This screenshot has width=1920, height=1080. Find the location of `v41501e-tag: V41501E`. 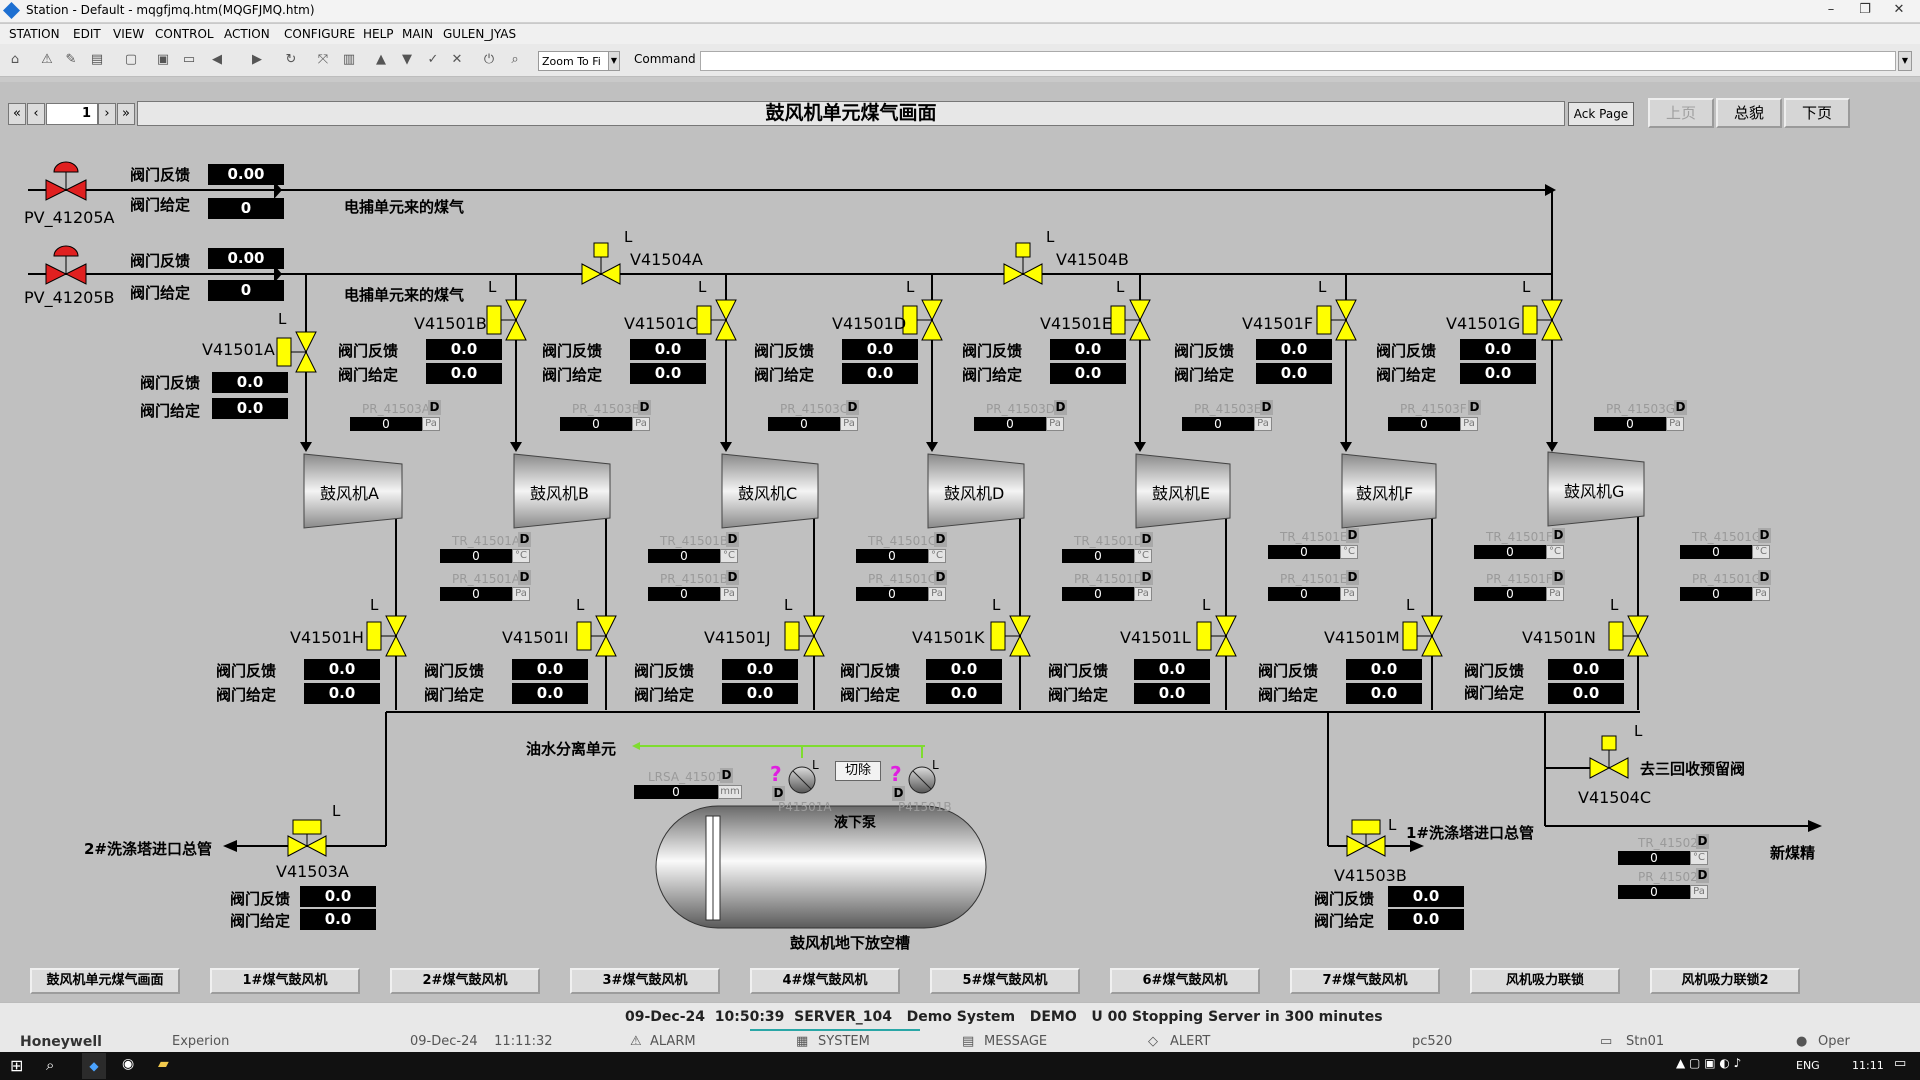

v41501e-tag: V41501E is located at coordinates (1076, 323).